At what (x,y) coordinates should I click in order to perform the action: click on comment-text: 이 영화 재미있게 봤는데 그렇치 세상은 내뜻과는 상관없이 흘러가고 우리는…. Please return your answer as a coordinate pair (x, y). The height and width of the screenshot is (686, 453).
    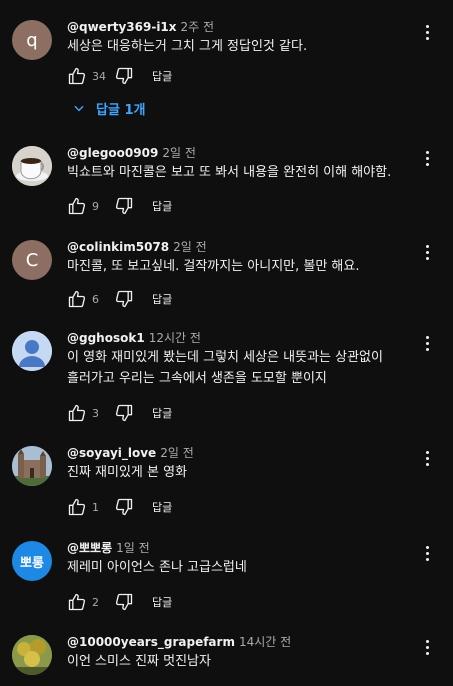
    Looking at the image, I should click on (237, 368).